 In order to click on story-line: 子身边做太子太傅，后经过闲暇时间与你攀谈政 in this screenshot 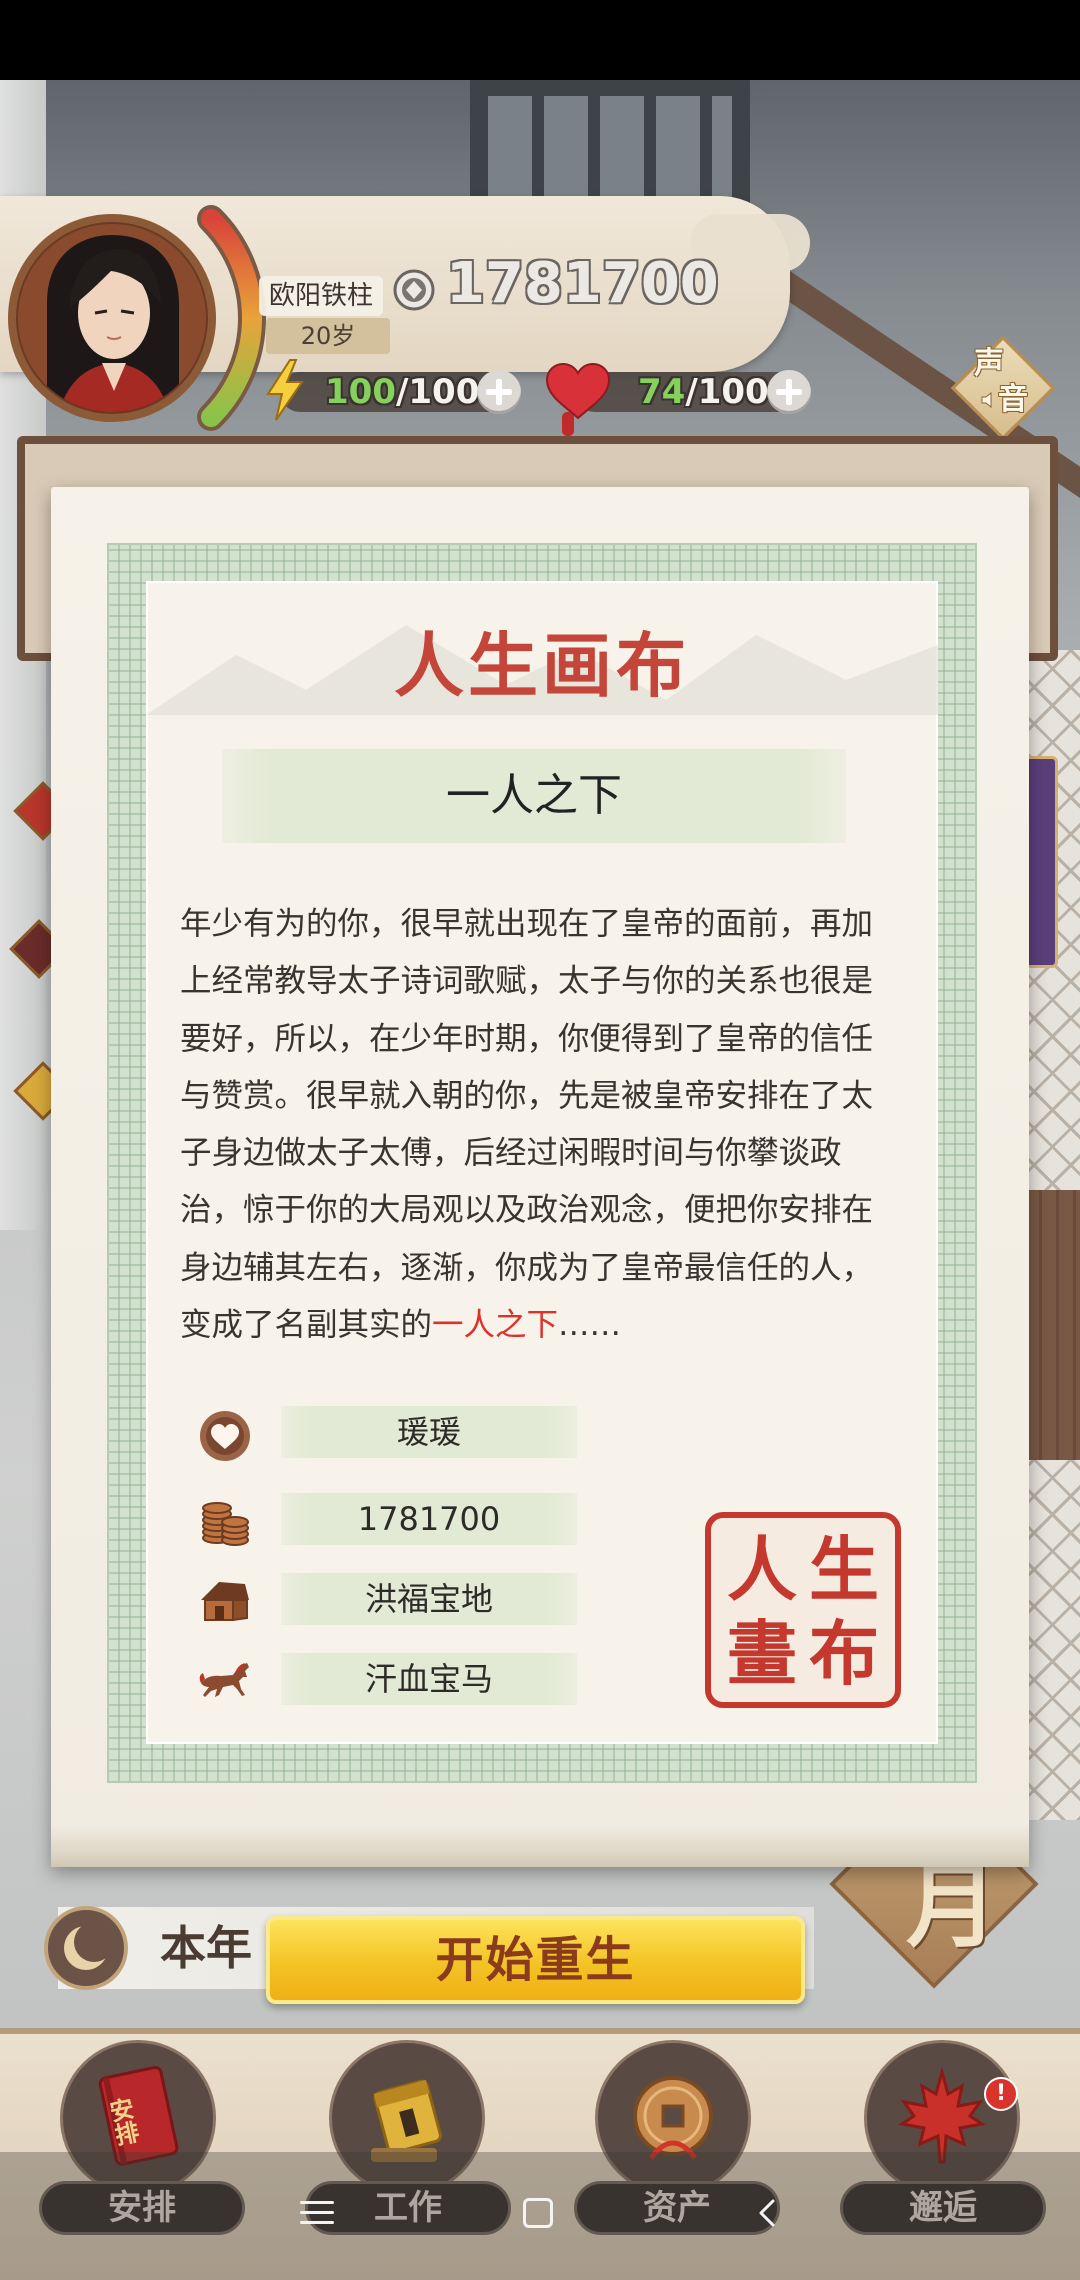, I will do `click(511, 1153)`.